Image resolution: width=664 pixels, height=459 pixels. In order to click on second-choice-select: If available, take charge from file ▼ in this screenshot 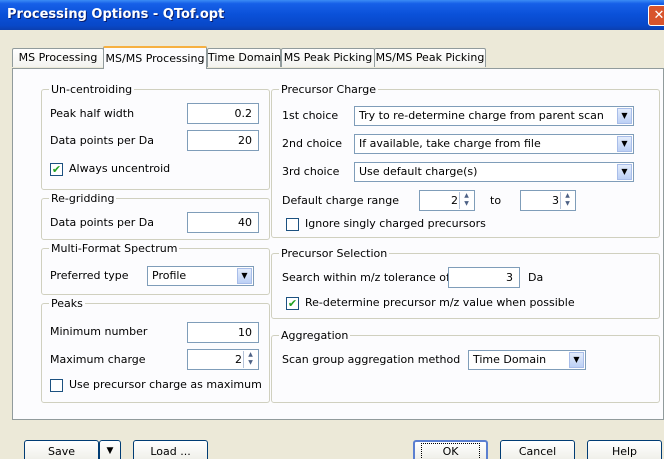, I will do `click(494, 144)`.